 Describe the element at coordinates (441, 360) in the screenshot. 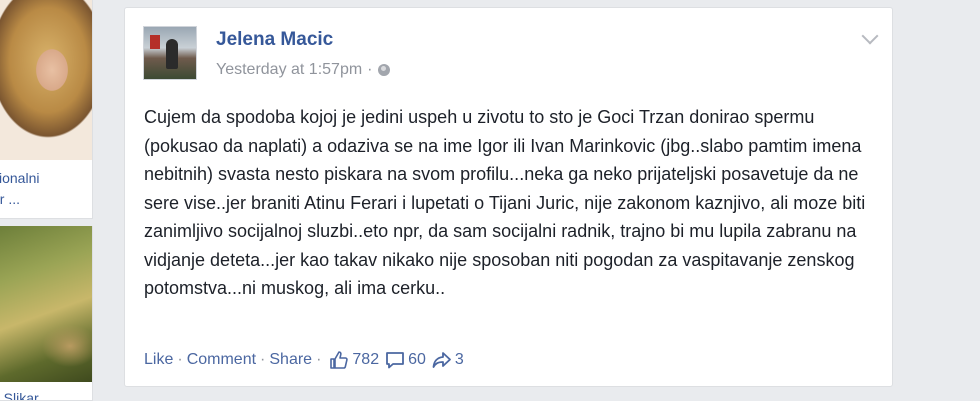

I see `share-arrow-icon` at that location.